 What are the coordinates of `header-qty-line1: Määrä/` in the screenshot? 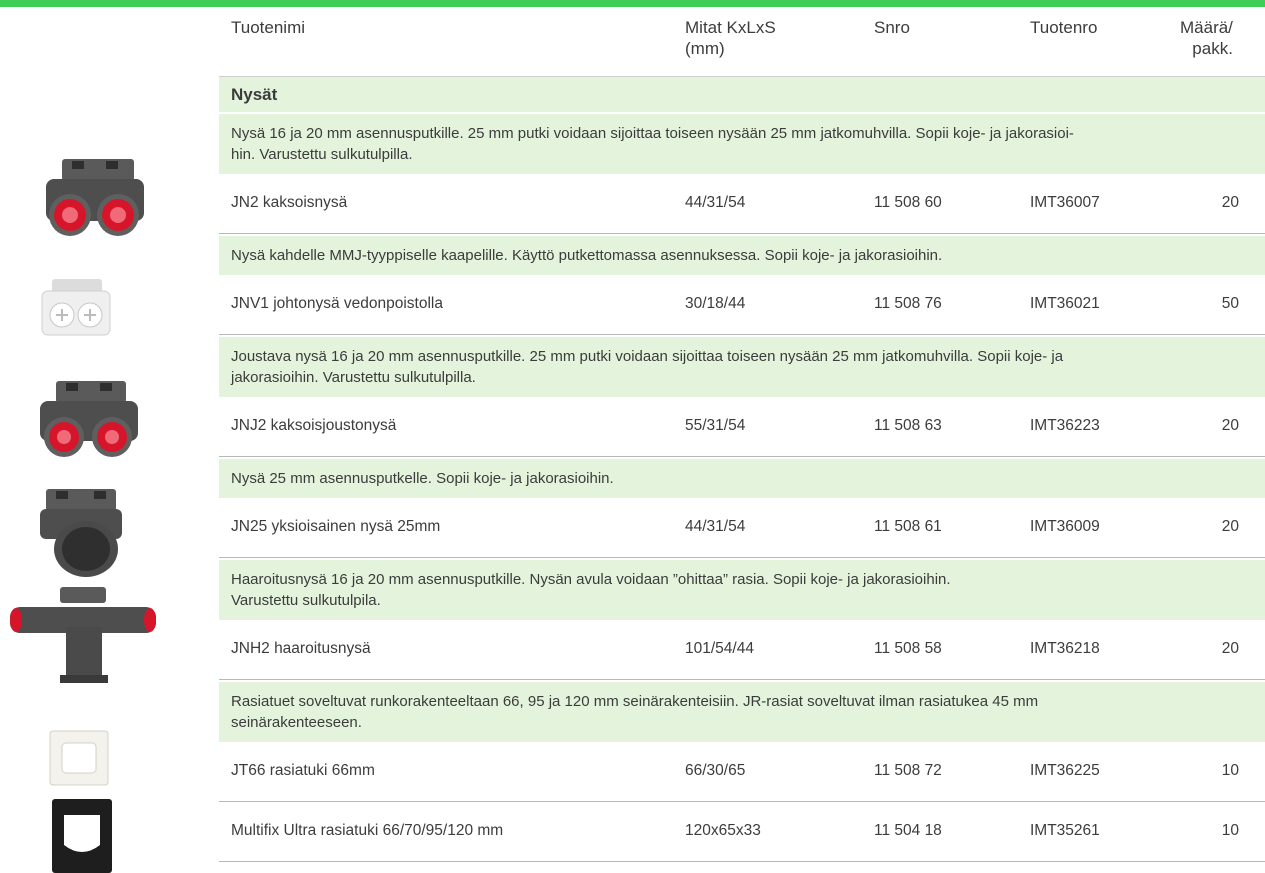 It's located at (1206, 27).